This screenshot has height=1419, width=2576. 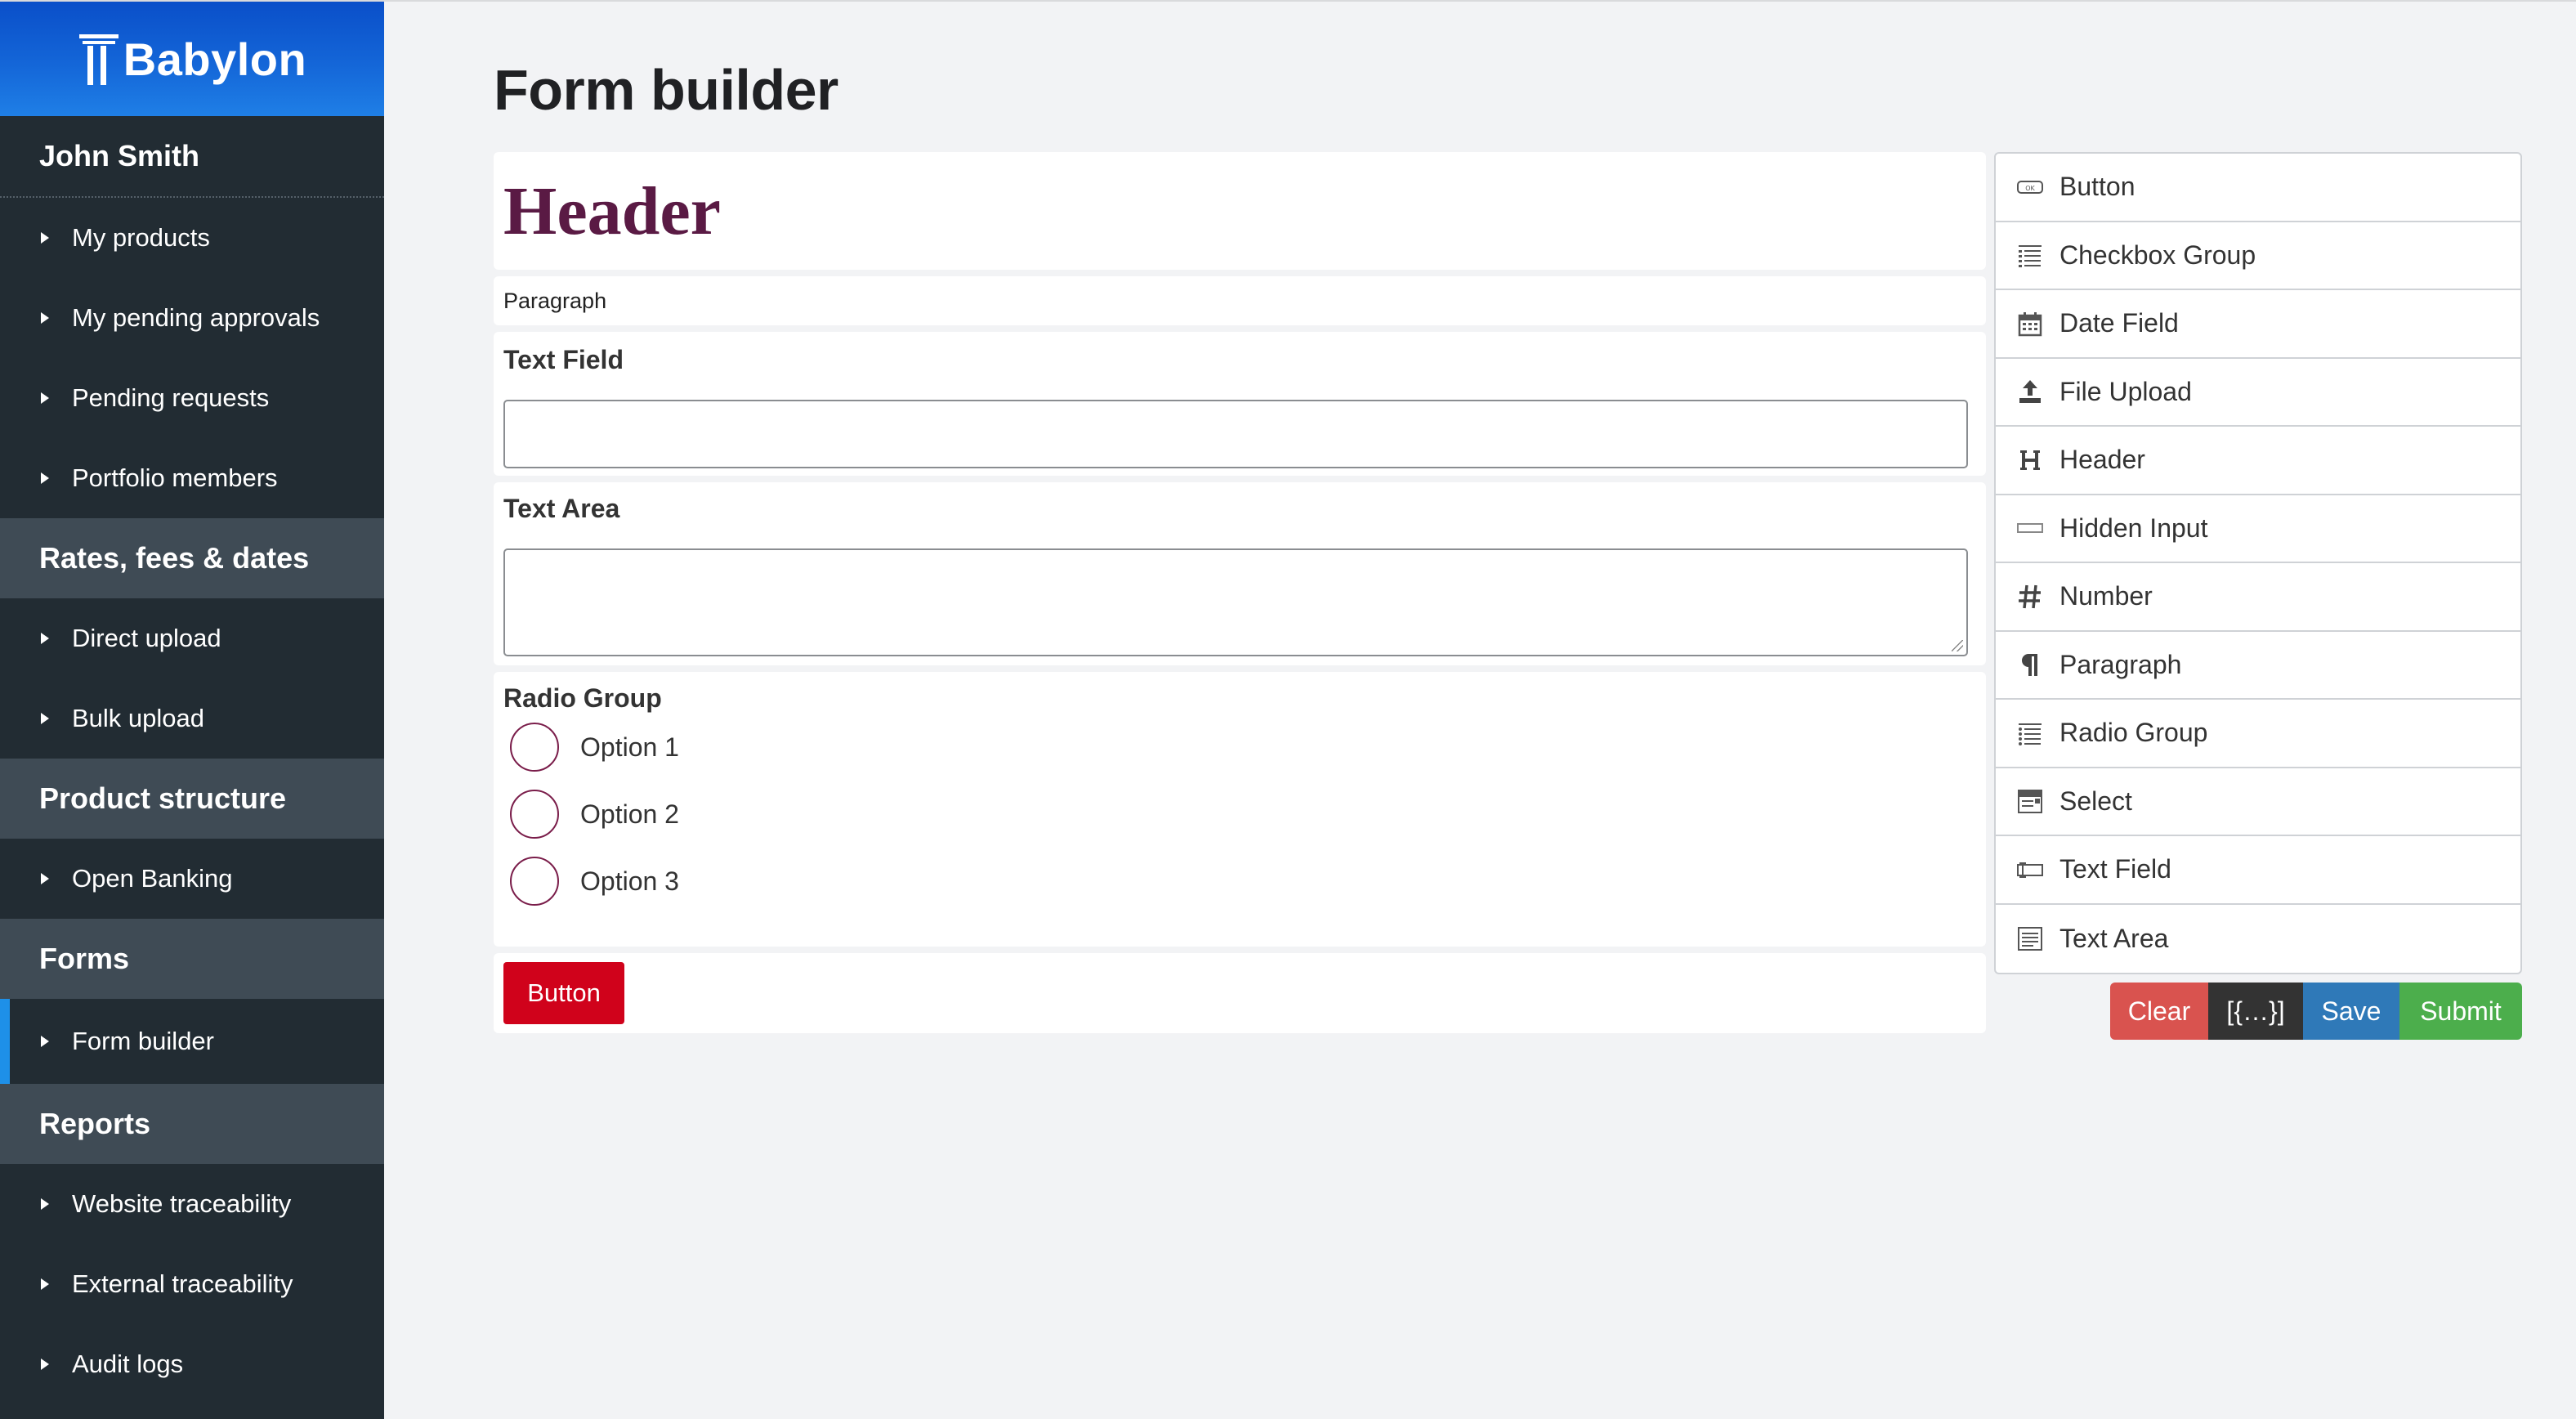 What do you see at coordinates (2351, 1011) in the screenshot?
I see `save-button: Save` at bounding box center [2351, 1011].